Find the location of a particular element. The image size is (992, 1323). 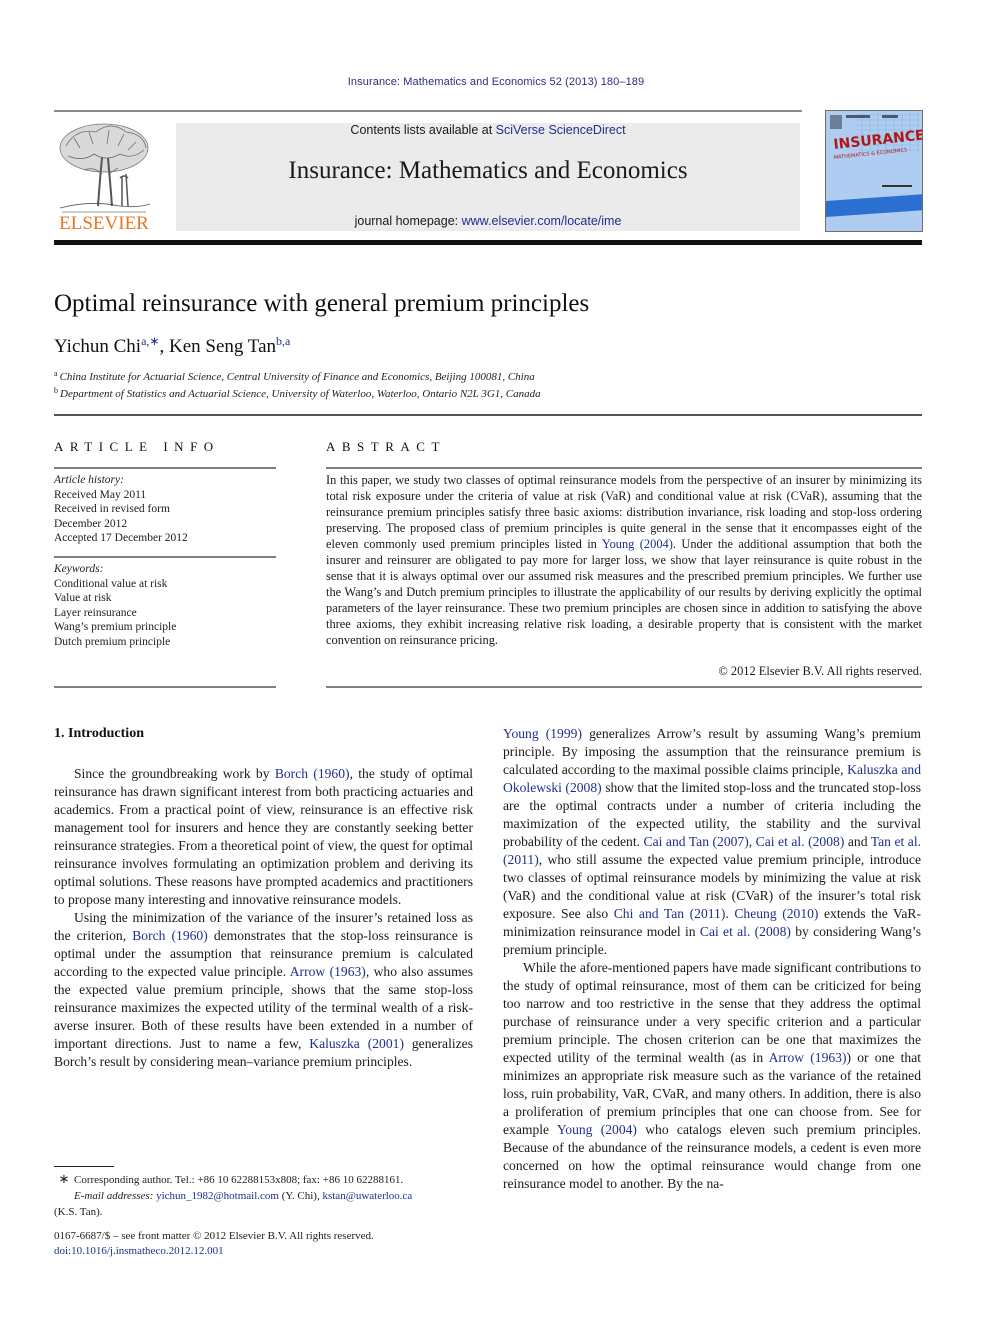

header-thick-rule is located at coordinates (488, 242).